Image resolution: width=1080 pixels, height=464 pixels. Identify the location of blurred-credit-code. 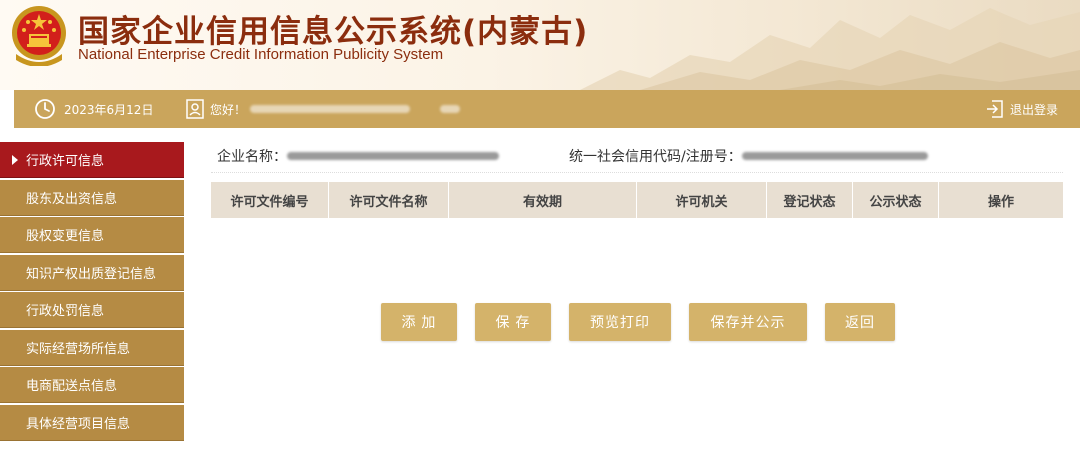
(834, 156).